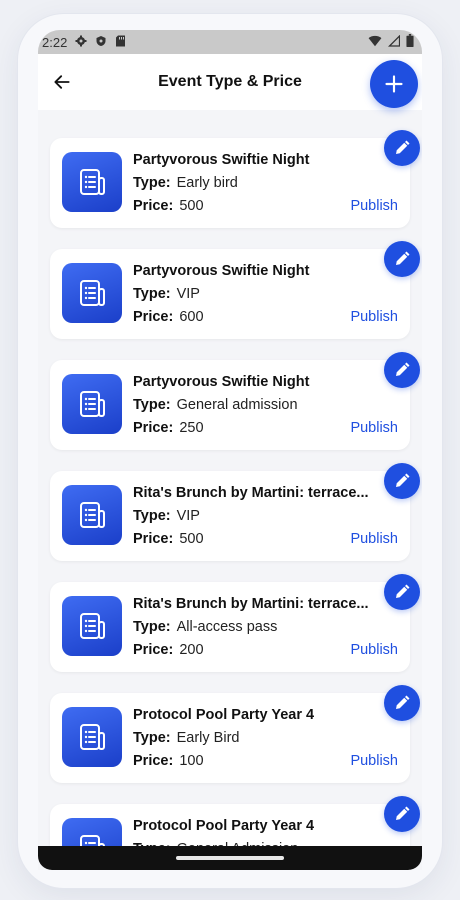 The width and height of the screenshot is (460, 900). I want to click on type-row: Type: All-access pass, so click(205, 627).